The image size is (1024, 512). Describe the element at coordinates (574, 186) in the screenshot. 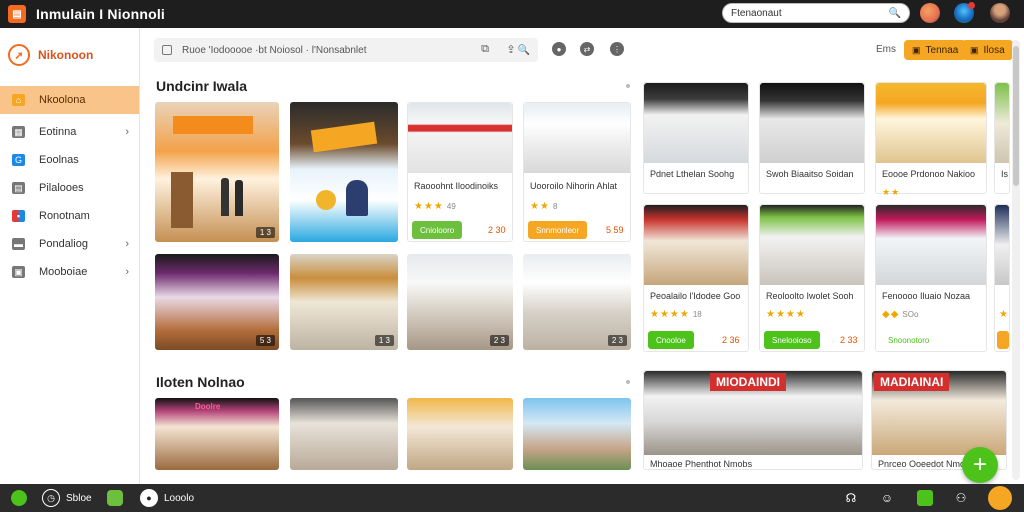

I see `card-title: Uooroilo Nihorin Ahlat` at that location.